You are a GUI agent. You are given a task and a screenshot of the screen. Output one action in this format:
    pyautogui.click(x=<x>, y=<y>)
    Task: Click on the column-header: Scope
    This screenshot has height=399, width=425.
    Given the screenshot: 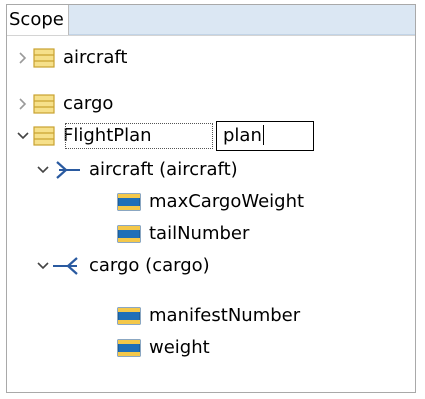 What is the action you would take?
    pyautogui.click(x=211, y=20)
    